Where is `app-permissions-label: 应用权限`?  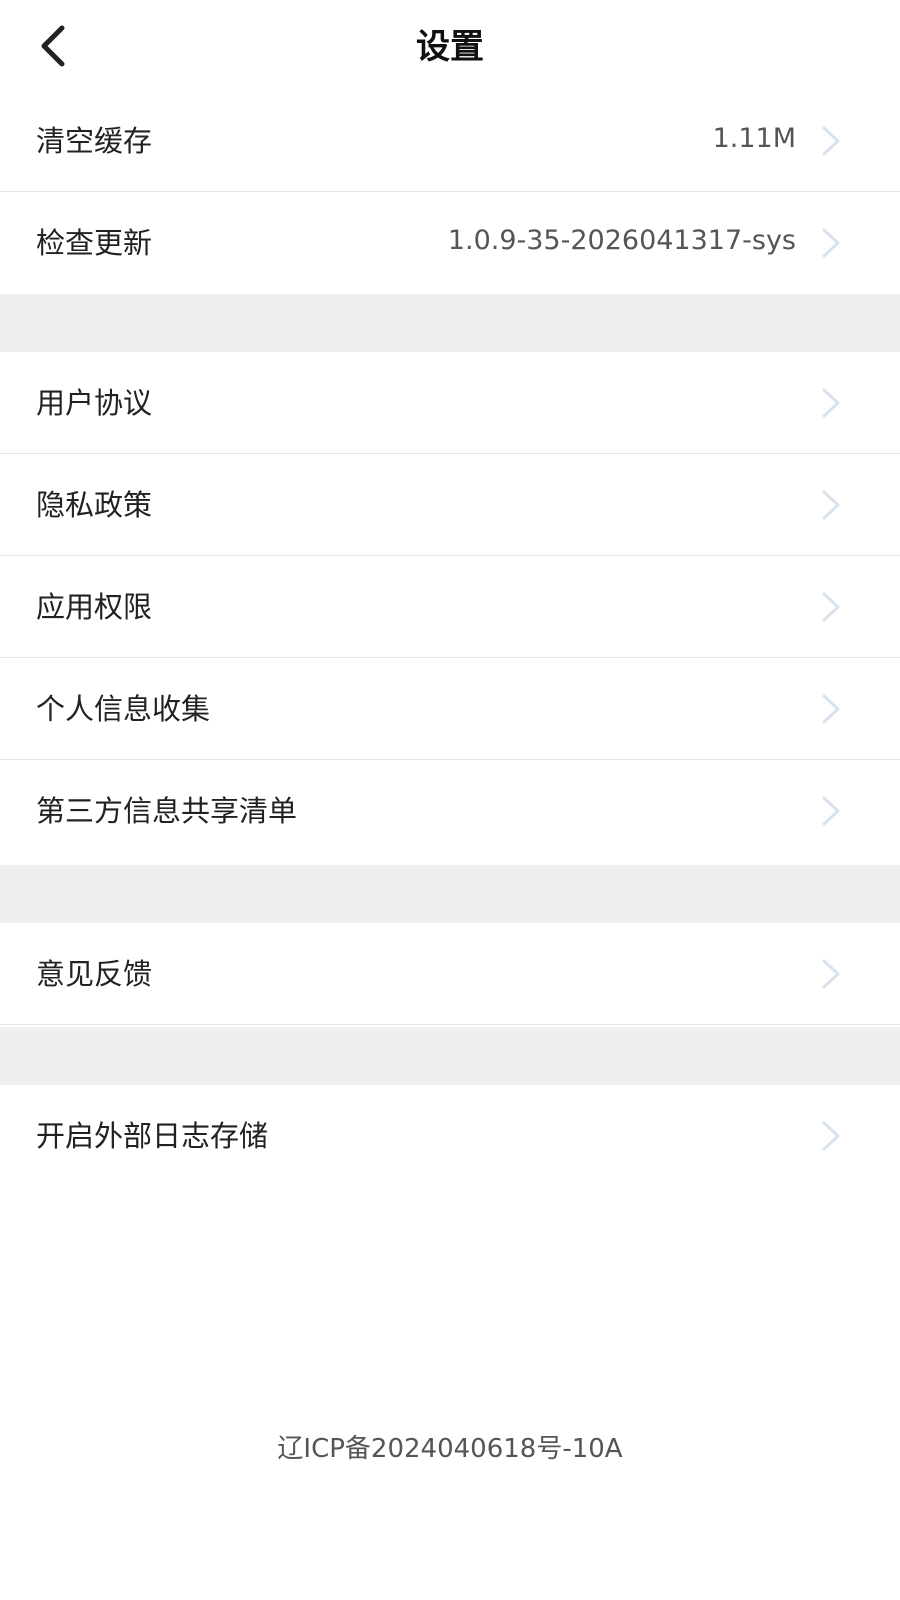 app-permissions-label: 应用权限 is located at coordinates (94, 607).